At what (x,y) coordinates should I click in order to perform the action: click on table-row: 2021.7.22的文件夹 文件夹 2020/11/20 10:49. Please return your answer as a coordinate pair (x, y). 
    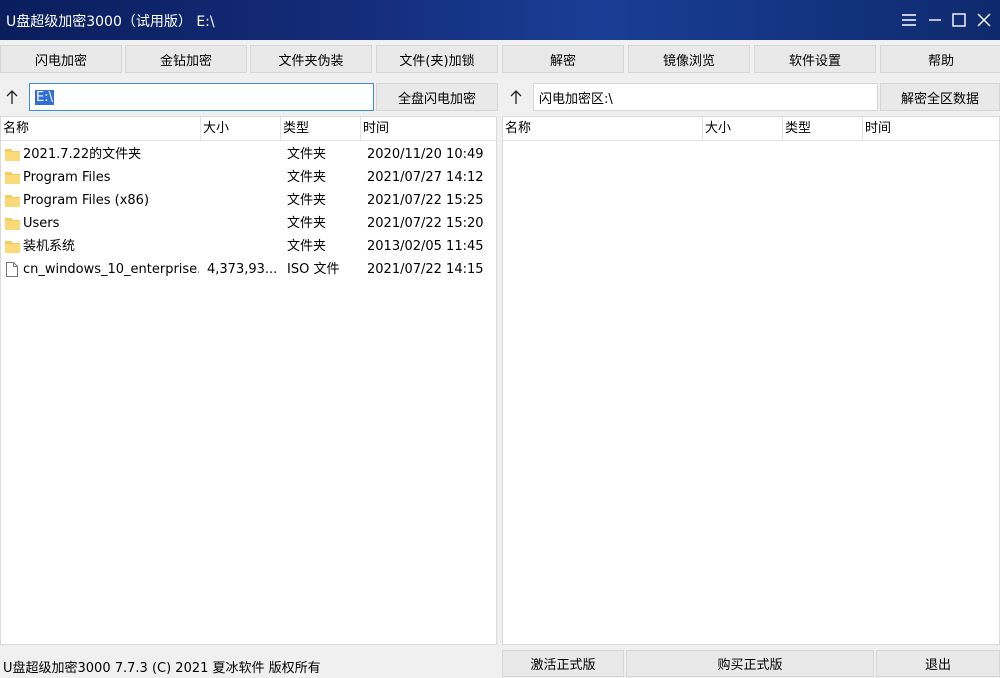
    Looking at the image, I should click on (248, 154).